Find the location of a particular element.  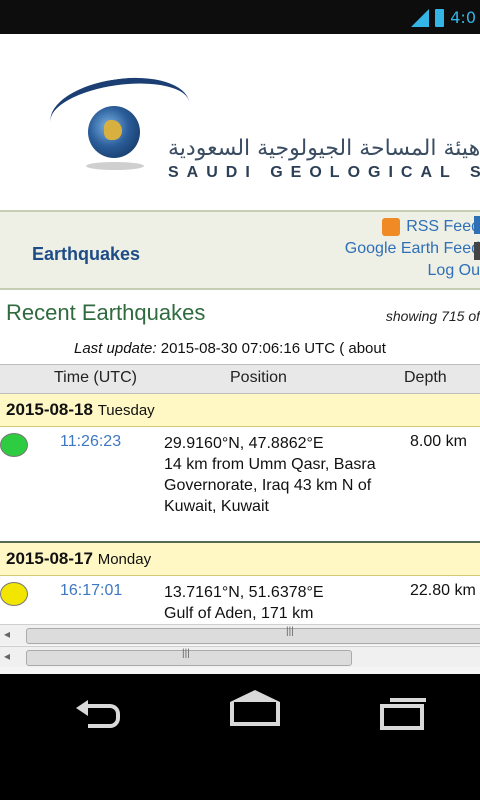

org-name-english: SAUDI GEOLOGICAL SURV is located at coordinates (324, 172).